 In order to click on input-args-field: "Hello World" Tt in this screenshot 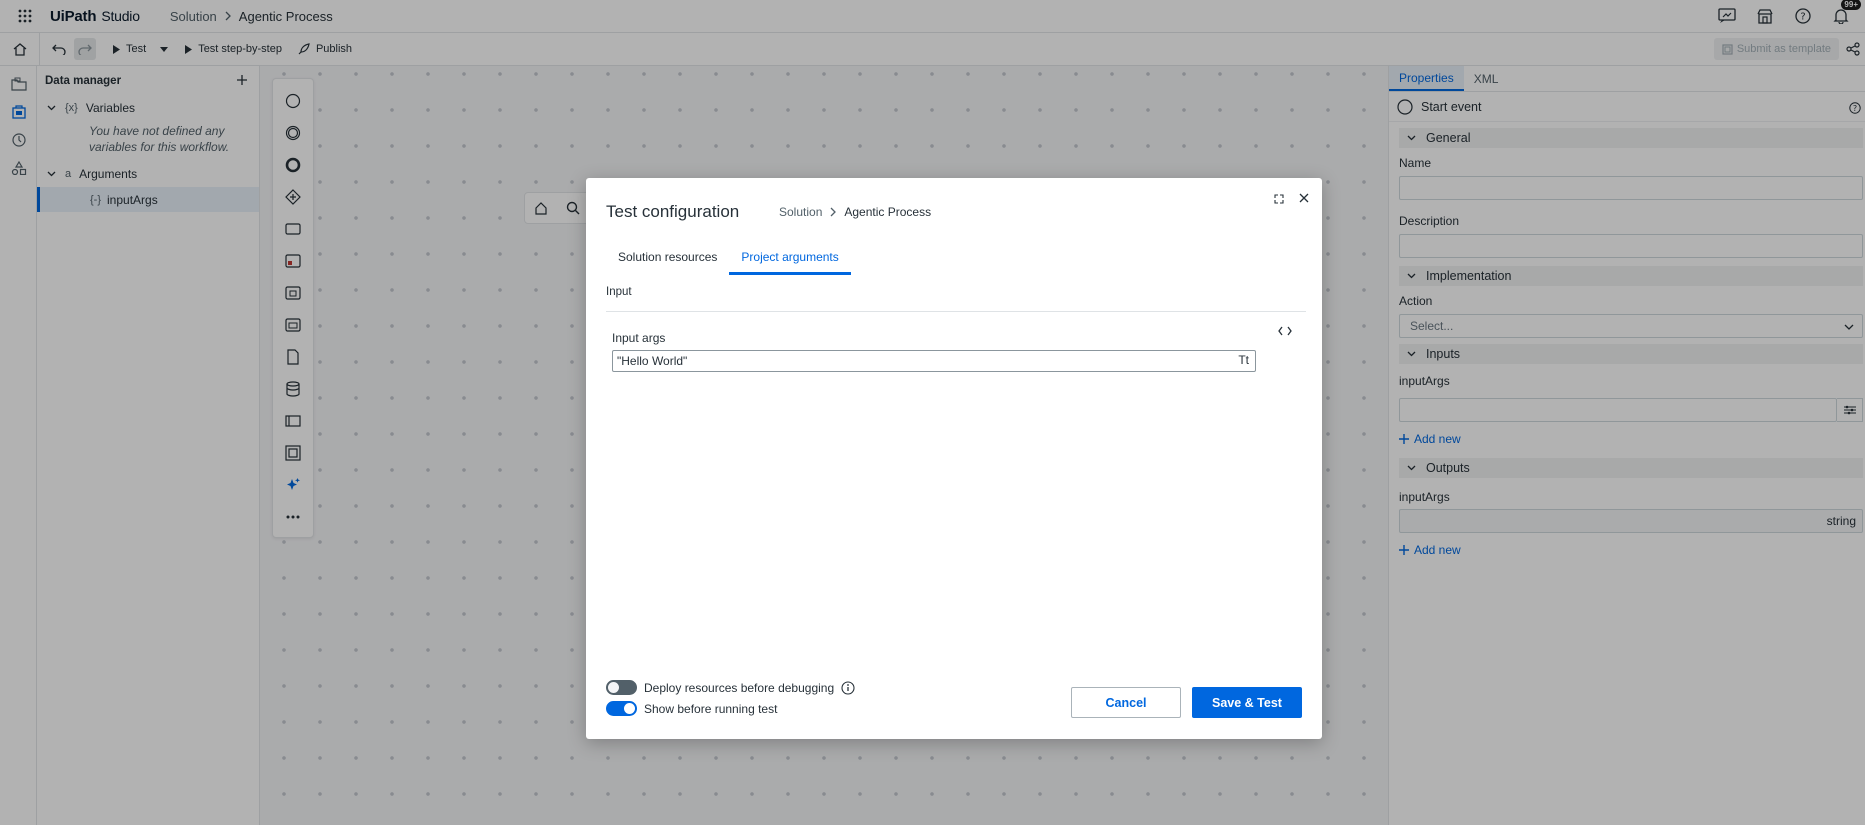, I will do `click(934, 361)`.